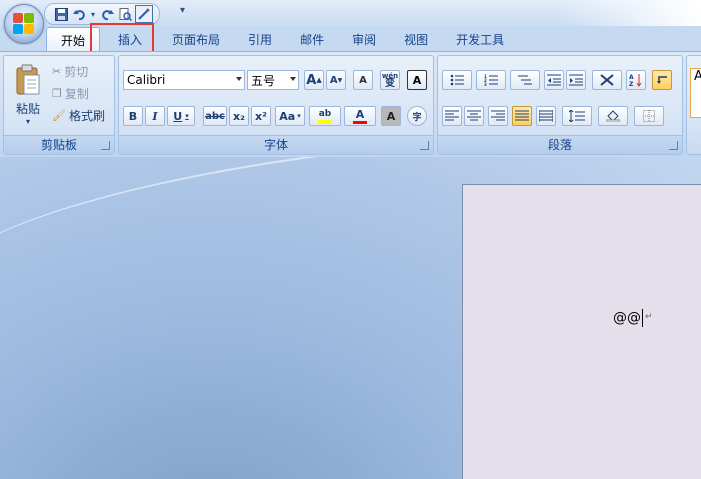 Image resolution: width=701 pixels, height=479 pixels. I want to click on enclose-char-button: 字, so click(417, 116).